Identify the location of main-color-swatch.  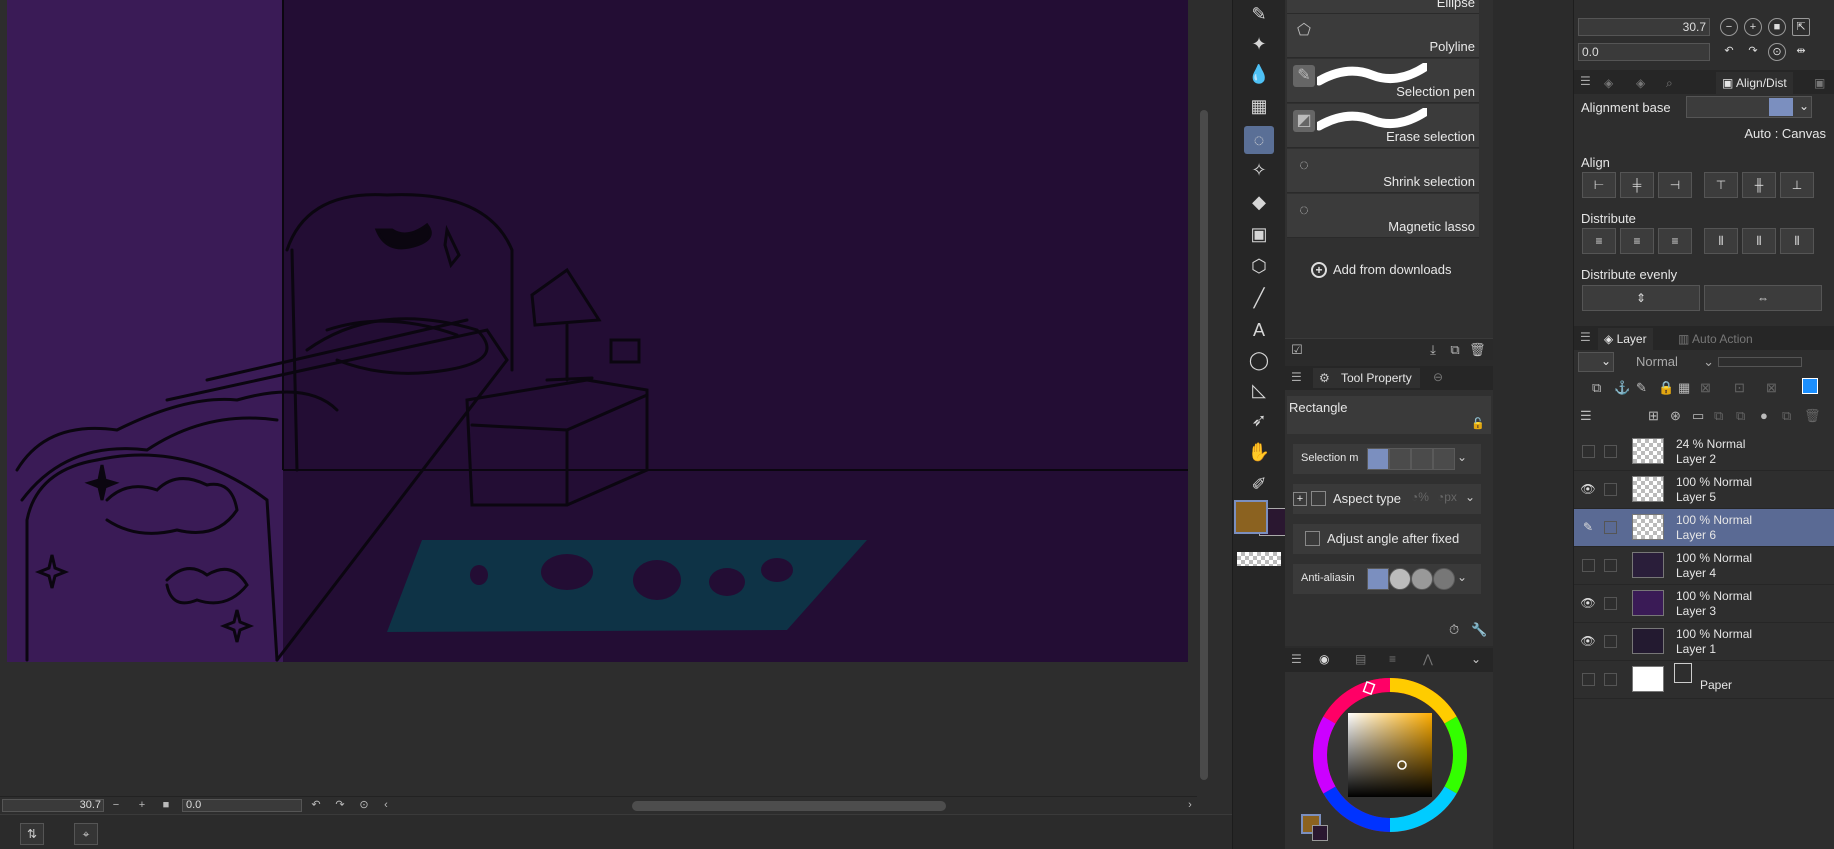
(1251, 517).